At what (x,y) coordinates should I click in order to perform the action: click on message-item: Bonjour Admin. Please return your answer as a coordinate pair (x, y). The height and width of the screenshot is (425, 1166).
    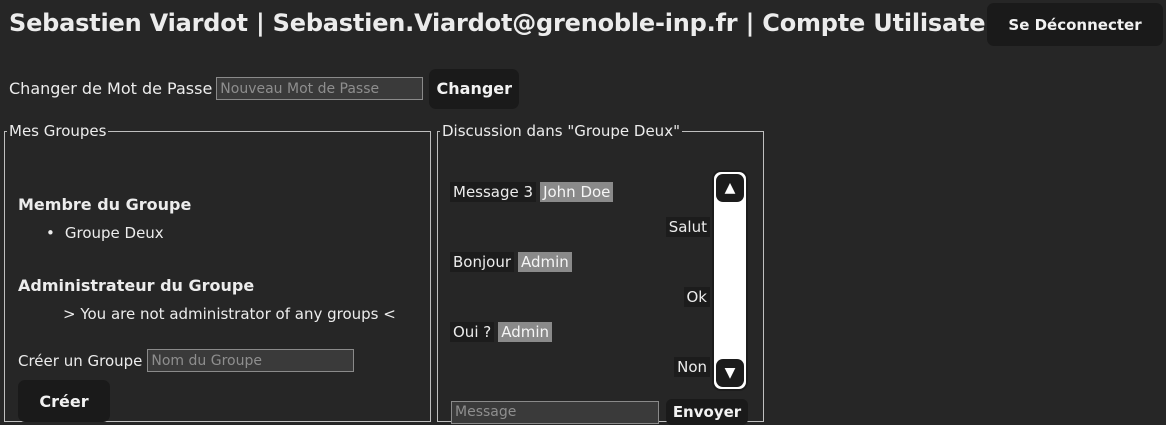
    Looking at the image, I should click on (511, 262).